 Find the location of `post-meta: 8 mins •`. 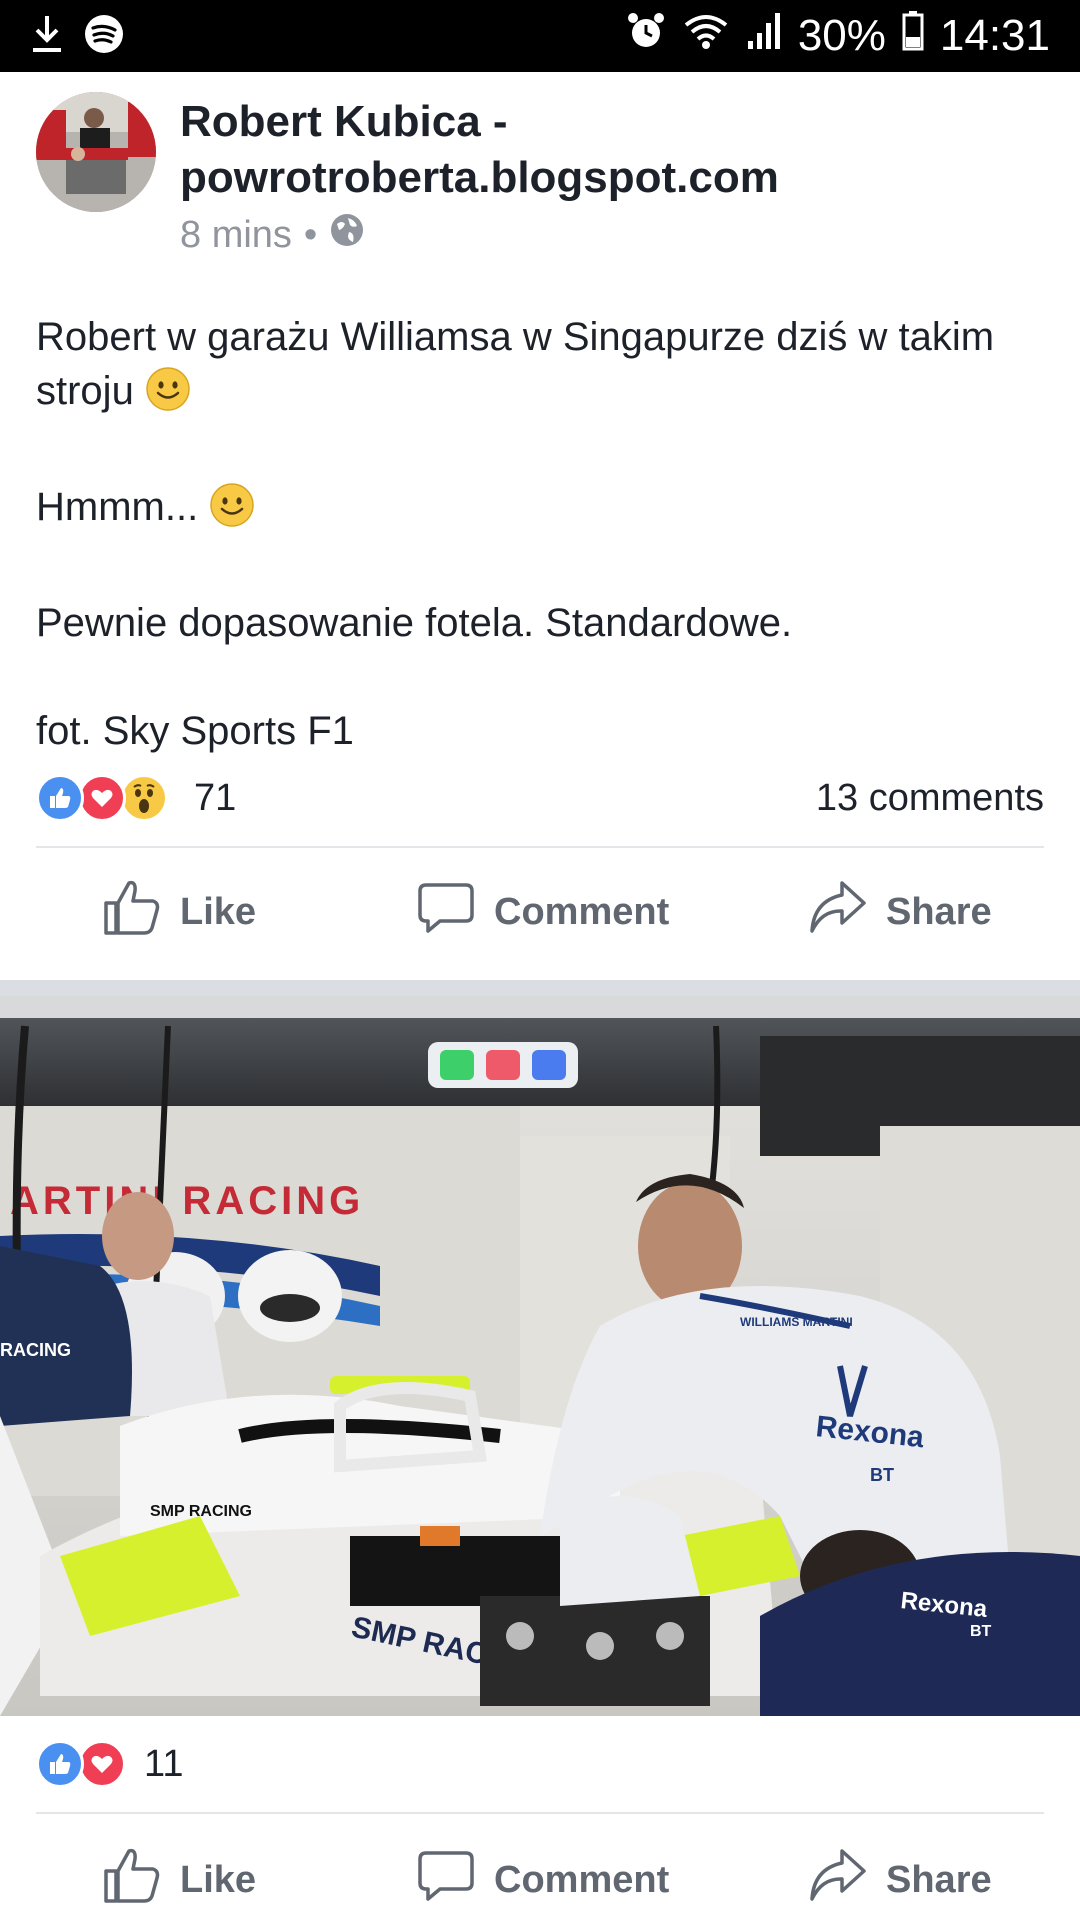

post-meta: 8 mins • is located at coordinates (272, 235).